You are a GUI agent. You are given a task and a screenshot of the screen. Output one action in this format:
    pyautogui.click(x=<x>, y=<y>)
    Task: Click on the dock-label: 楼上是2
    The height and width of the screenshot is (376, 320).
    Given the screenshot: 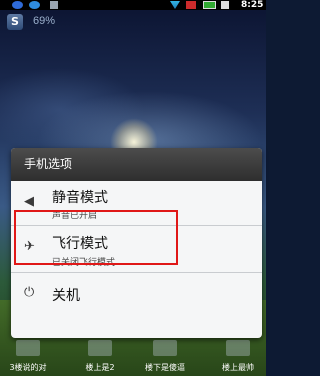 What is the action you would take?
    pyautogui.click(x=100, y=367)
    